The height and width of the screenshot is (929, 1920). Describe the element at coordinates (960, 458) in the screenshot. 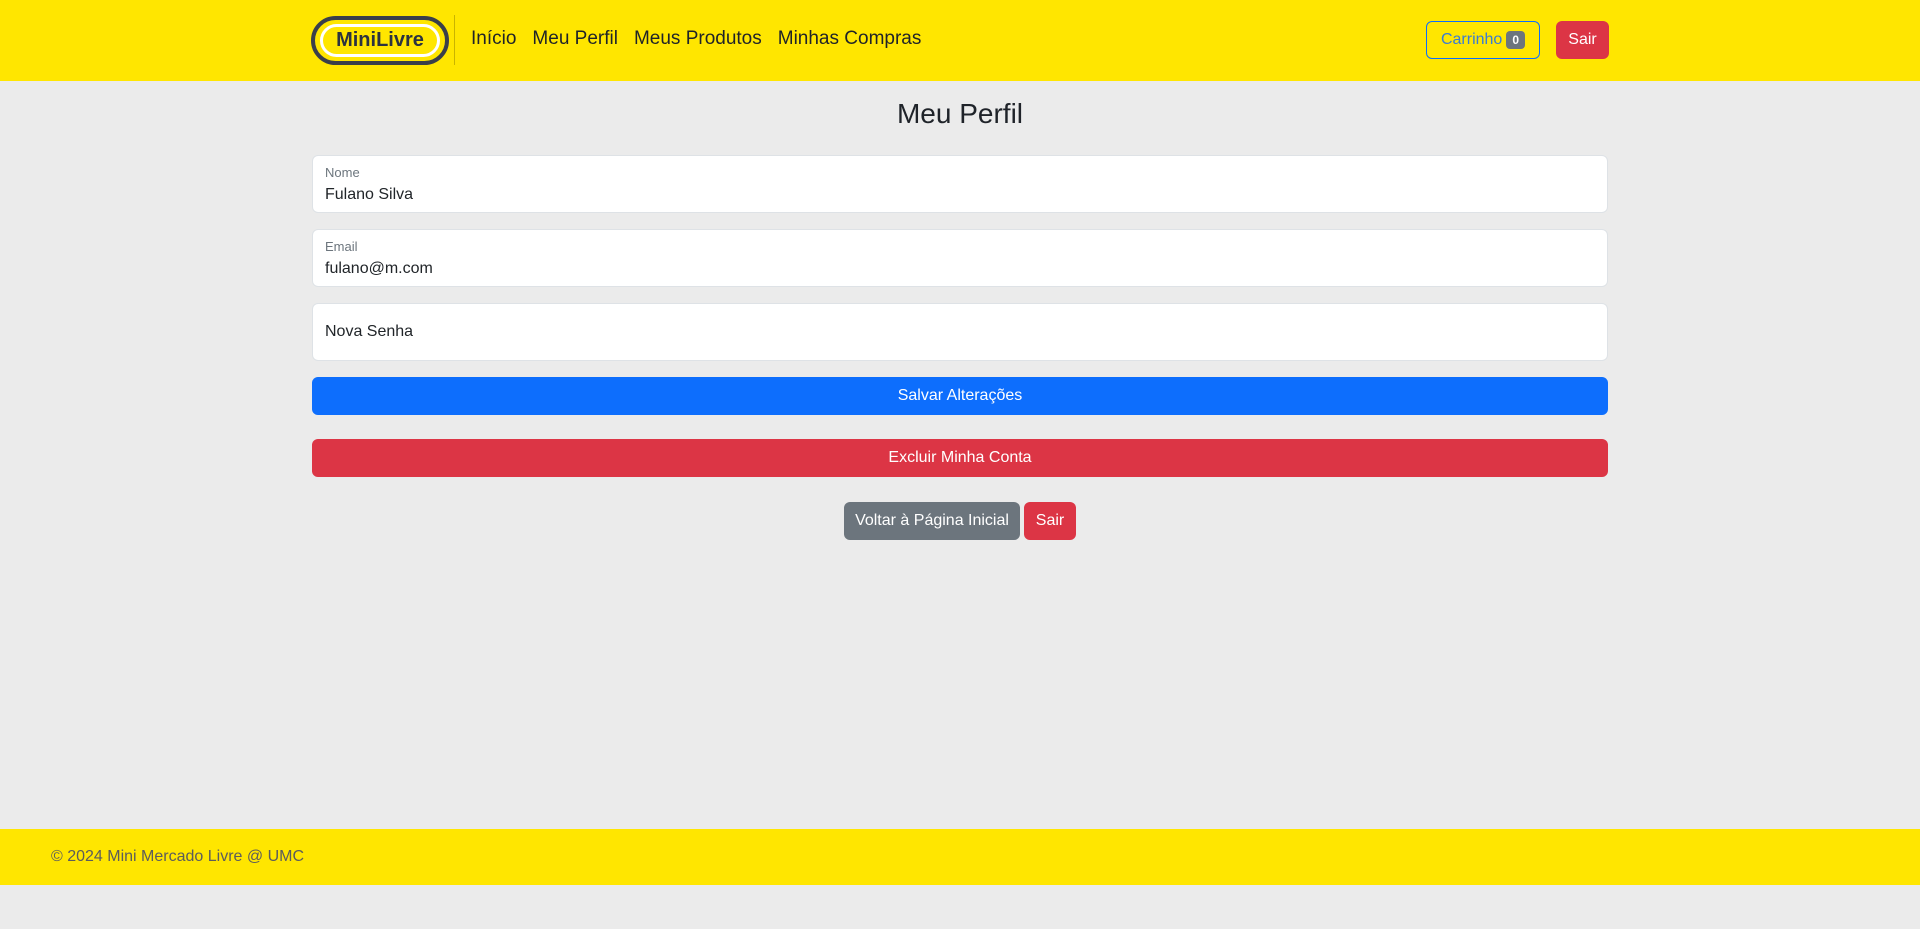

I see `delete-account-button: Excluir Minha Conta` at that location.